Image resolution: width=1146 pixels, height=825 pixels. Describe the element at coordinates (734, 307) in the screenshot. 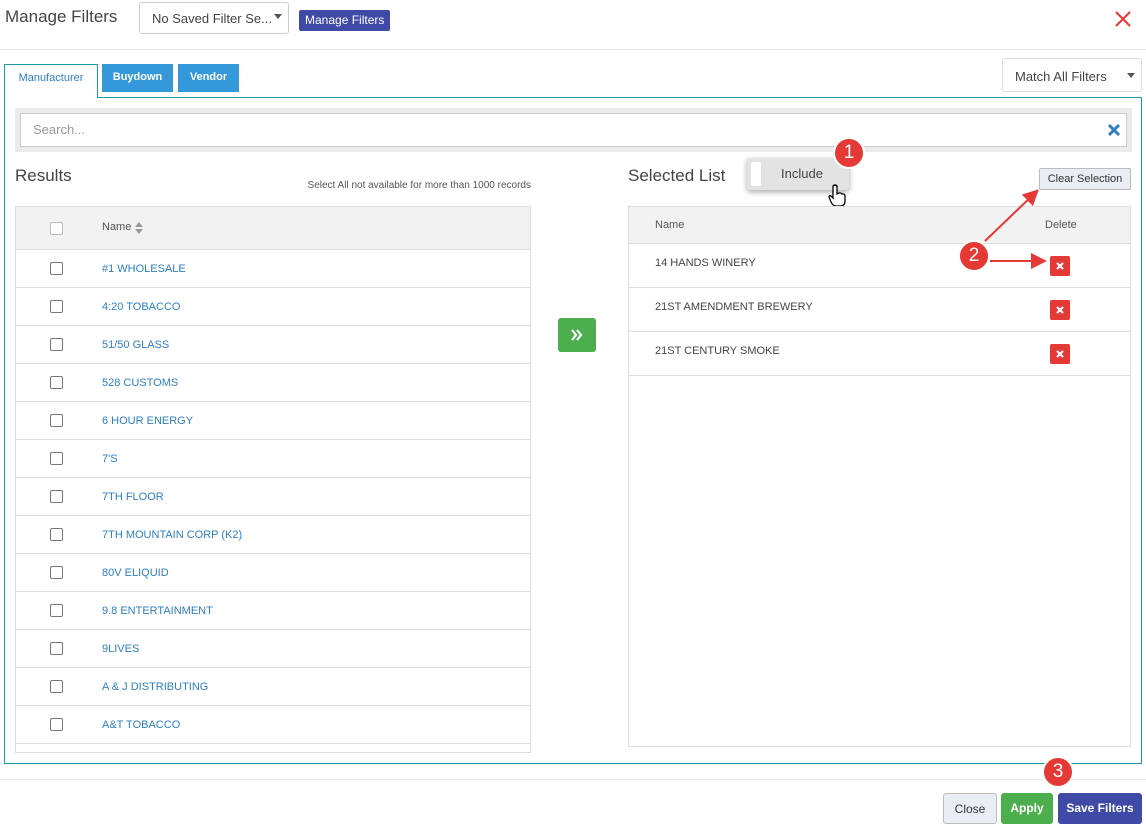

I see `selected-item-name: 21ST AMENDMENT BREWERY` at that location.